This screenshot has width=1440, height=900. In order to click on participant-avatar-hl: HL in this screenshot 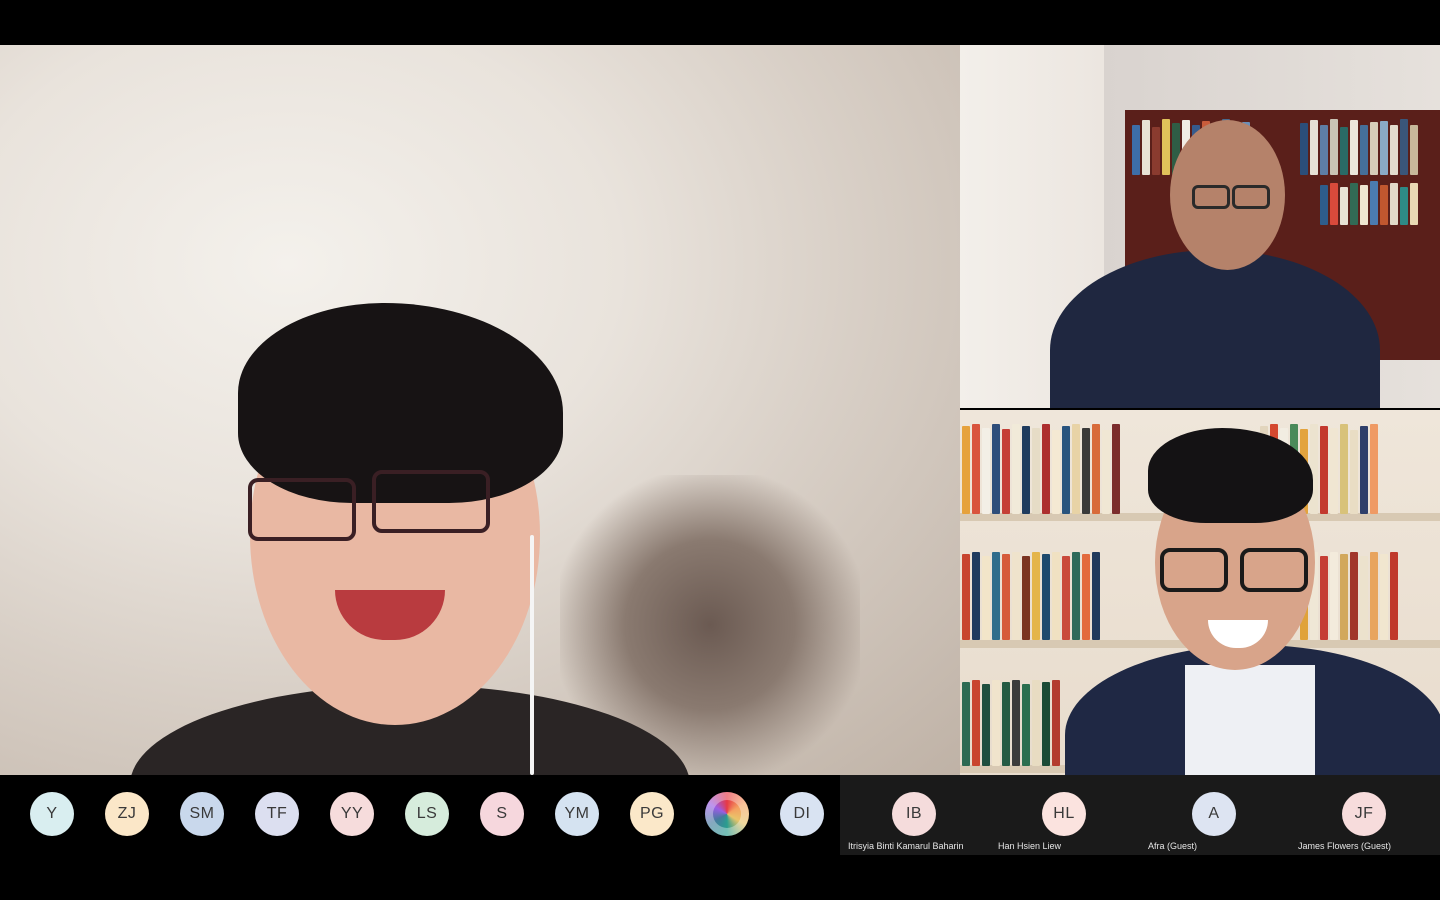, I will do `click(1064, 814)`.